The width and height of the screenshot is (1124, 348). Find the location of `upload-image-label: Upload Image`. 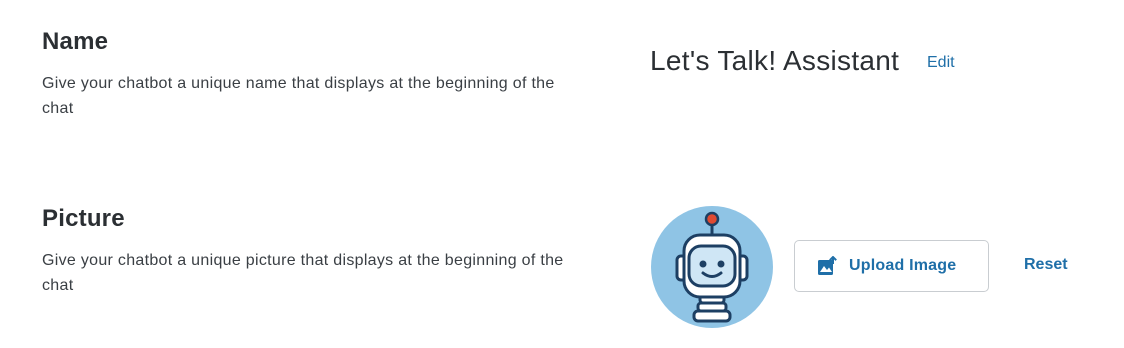

upload-image-label: Upload Image is located at coordinates (903, 265).